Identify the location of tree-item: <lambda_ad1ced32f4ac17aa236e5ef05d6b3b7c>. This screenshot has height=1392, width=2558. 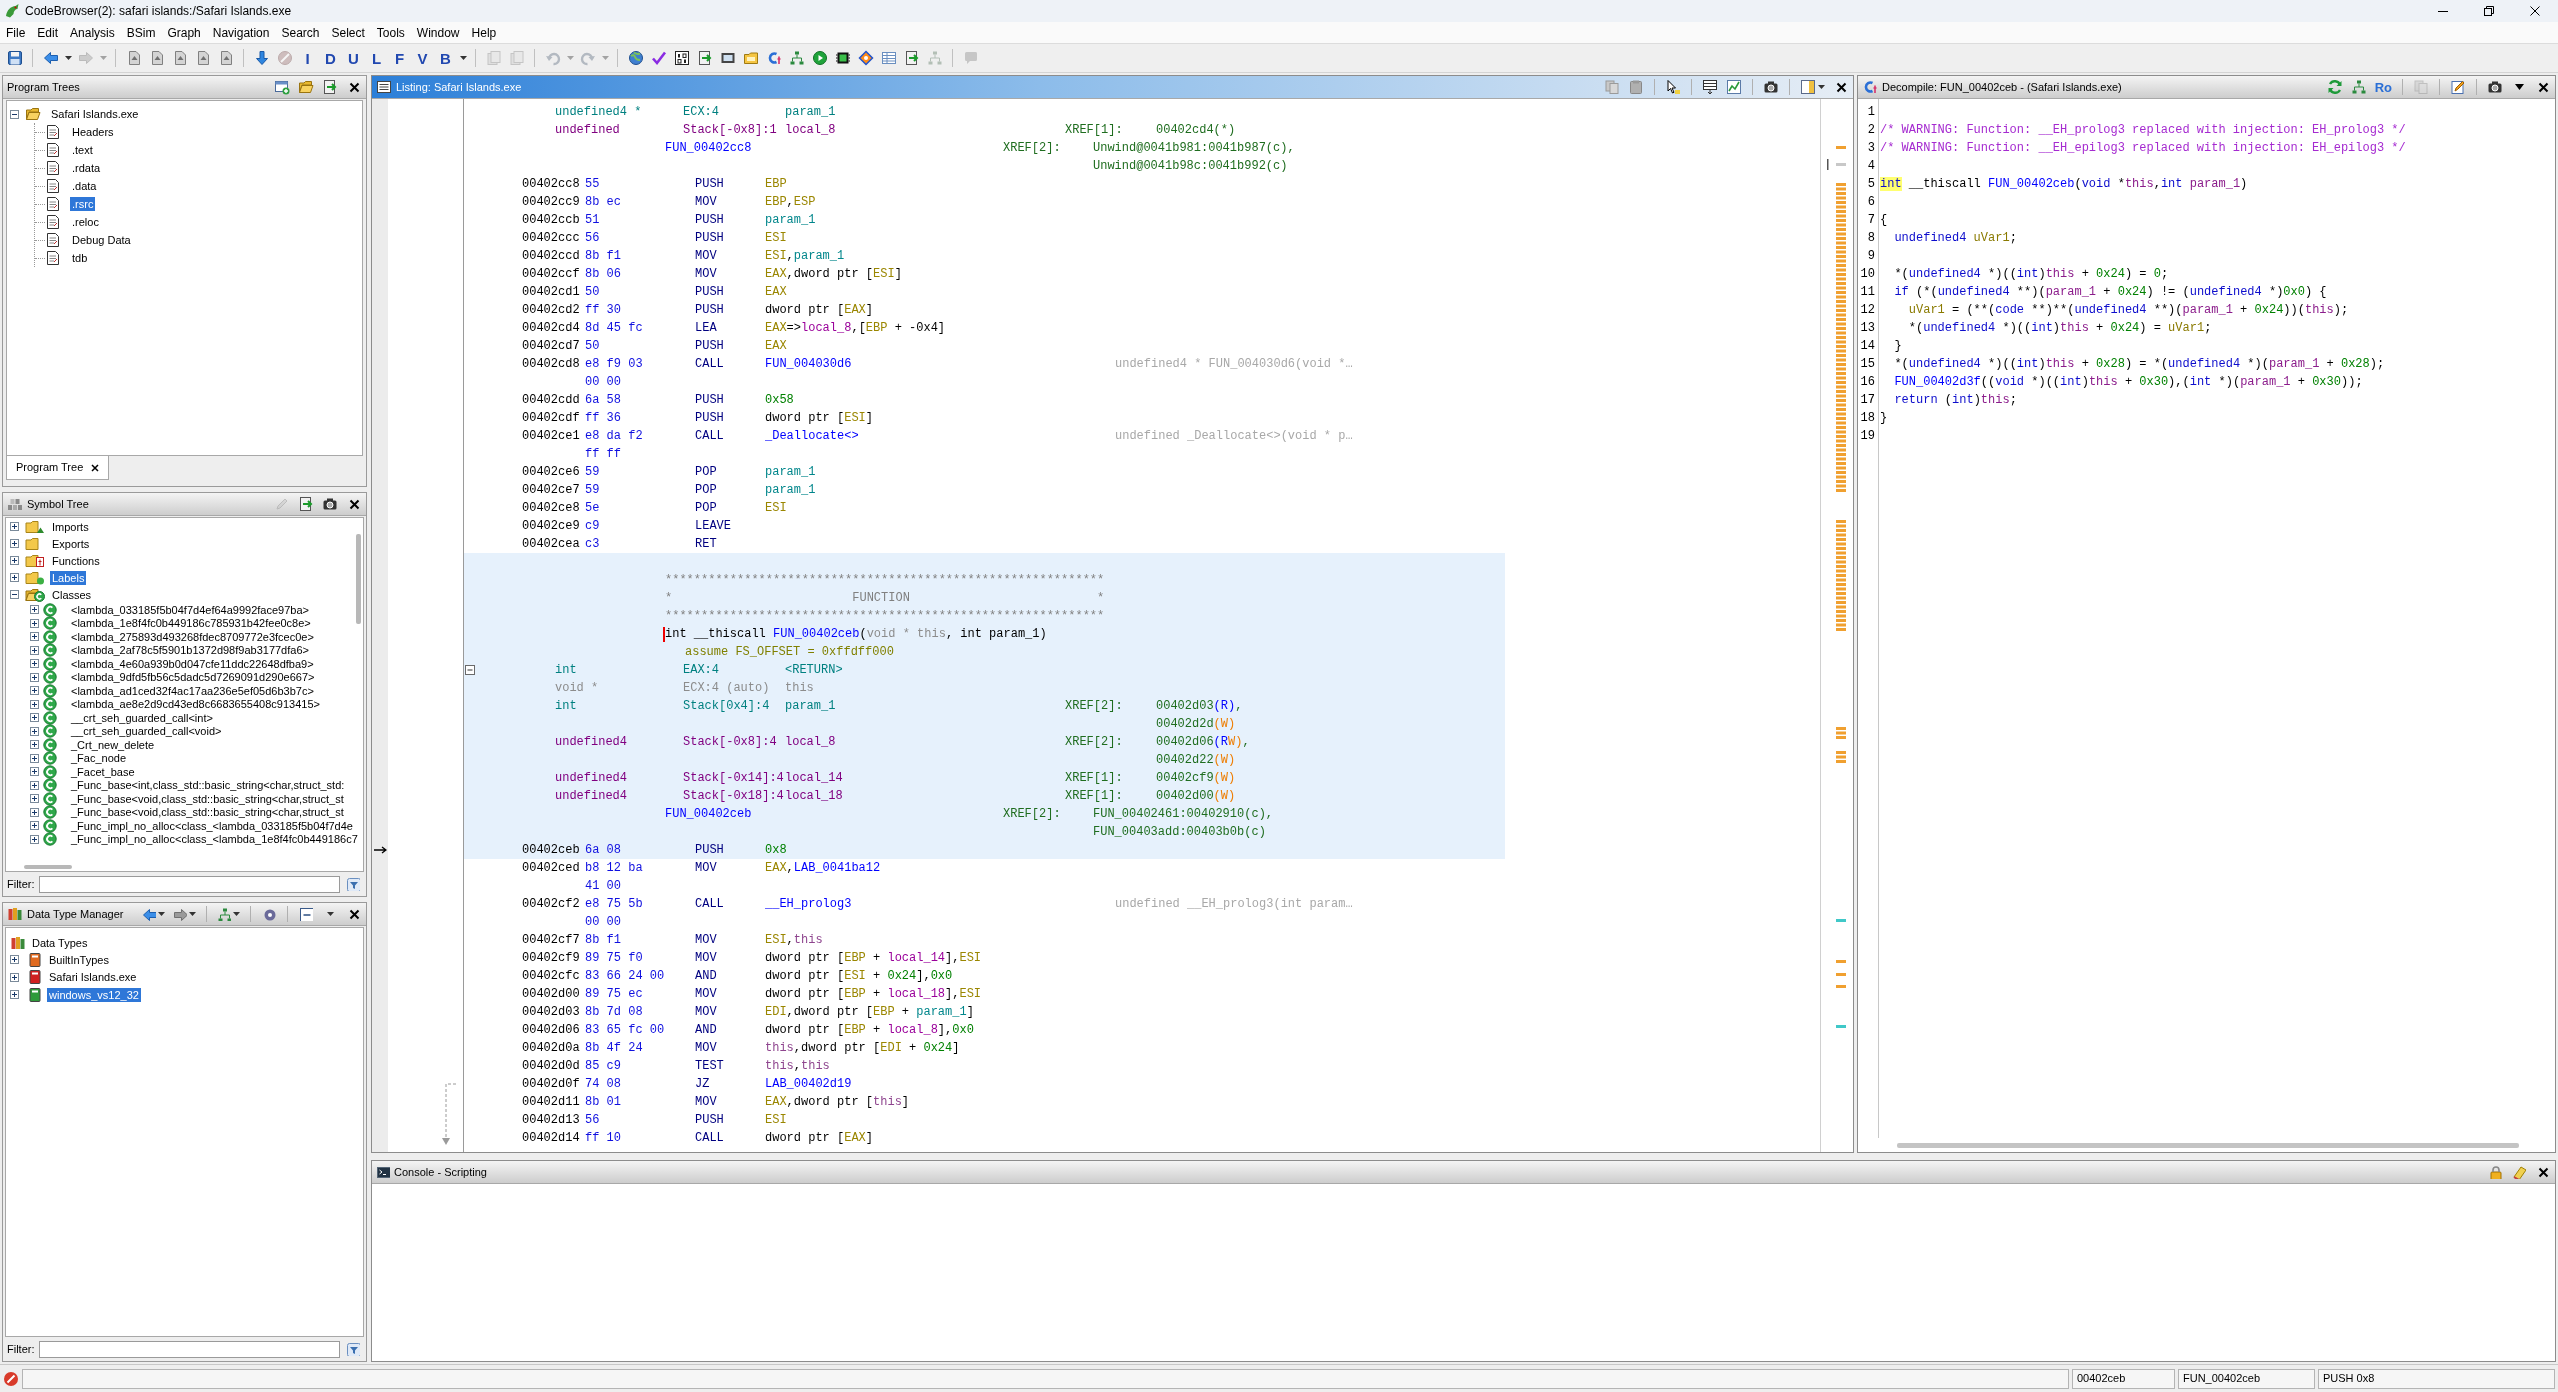
(192, 690).